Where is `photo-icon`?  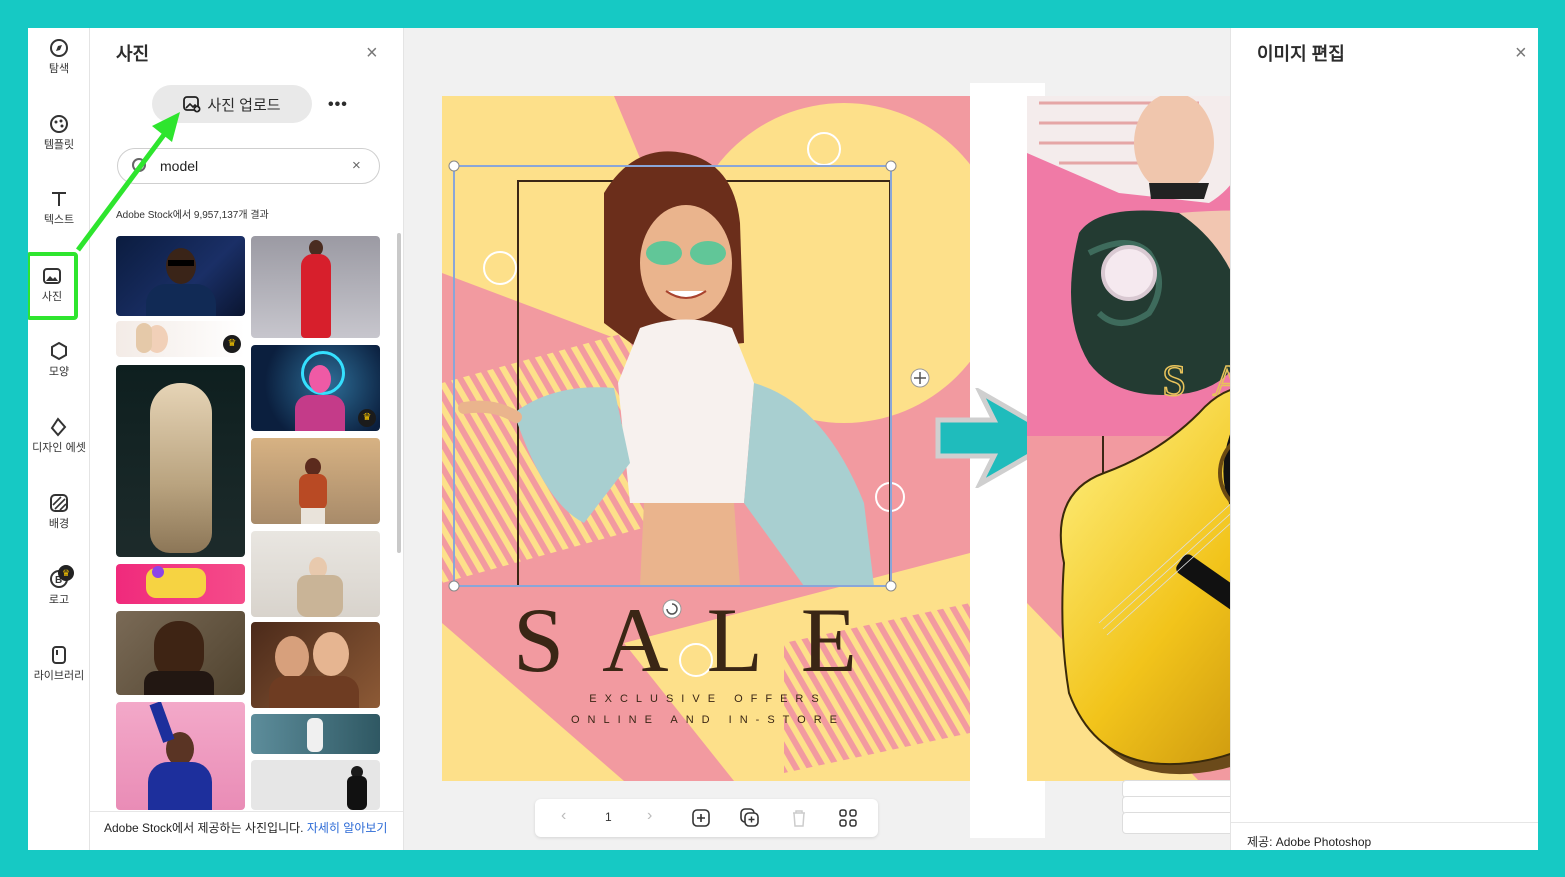
photo-icon is located at coordinates (52, 276).